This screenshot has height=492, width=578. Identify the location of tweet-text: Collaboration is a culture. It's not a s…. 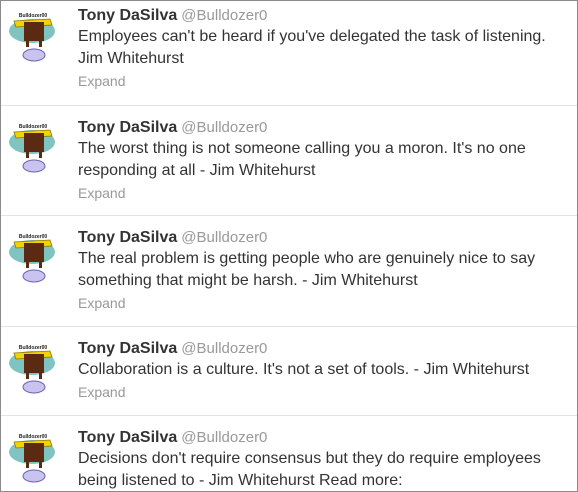
(304, 369).